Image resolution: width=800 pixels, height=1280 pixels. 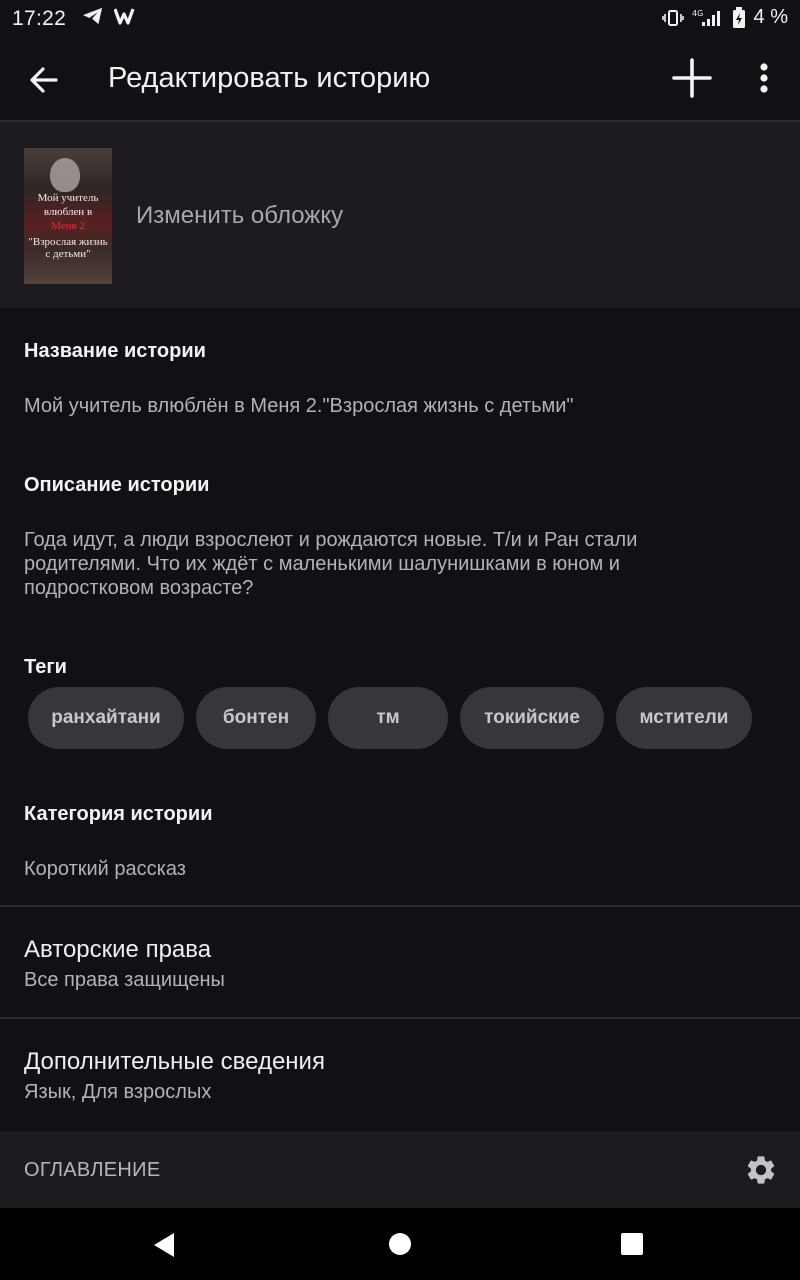 I want to click on tag-chip: тм, so click(x=388, y=718).